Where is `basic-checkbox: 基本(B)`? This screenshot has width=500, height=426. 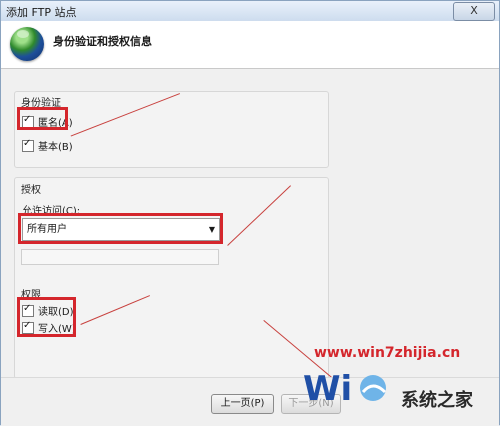
basic-checkbox: 基本(B) is located at coordinates (47, 145).